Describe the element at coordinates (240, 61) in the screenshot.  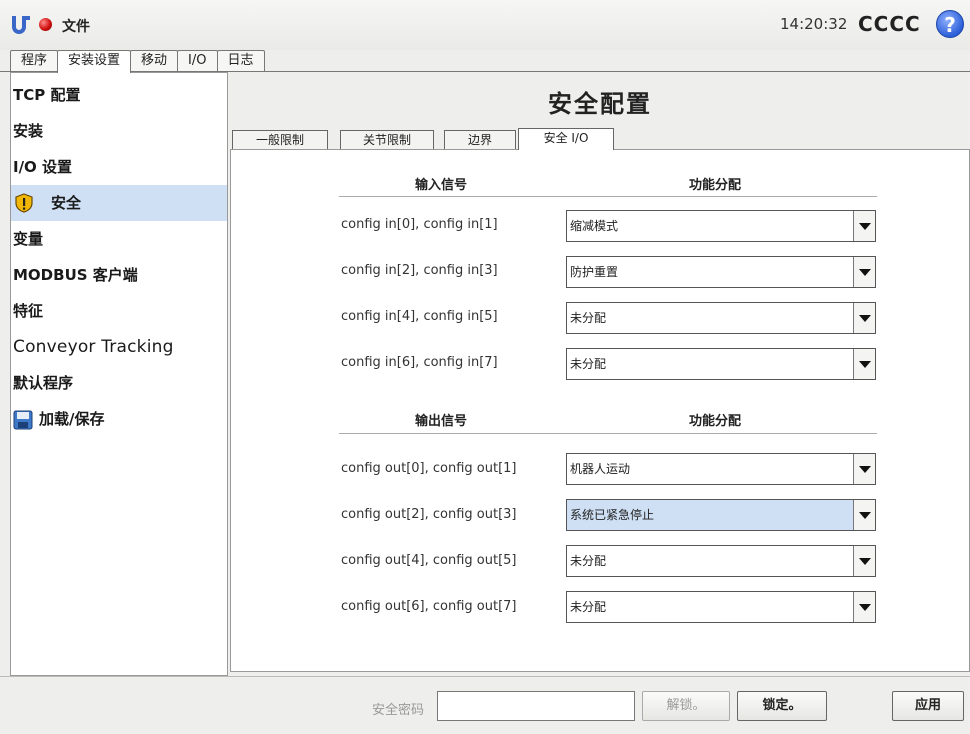
I see `tab-log: 日志` at that location.